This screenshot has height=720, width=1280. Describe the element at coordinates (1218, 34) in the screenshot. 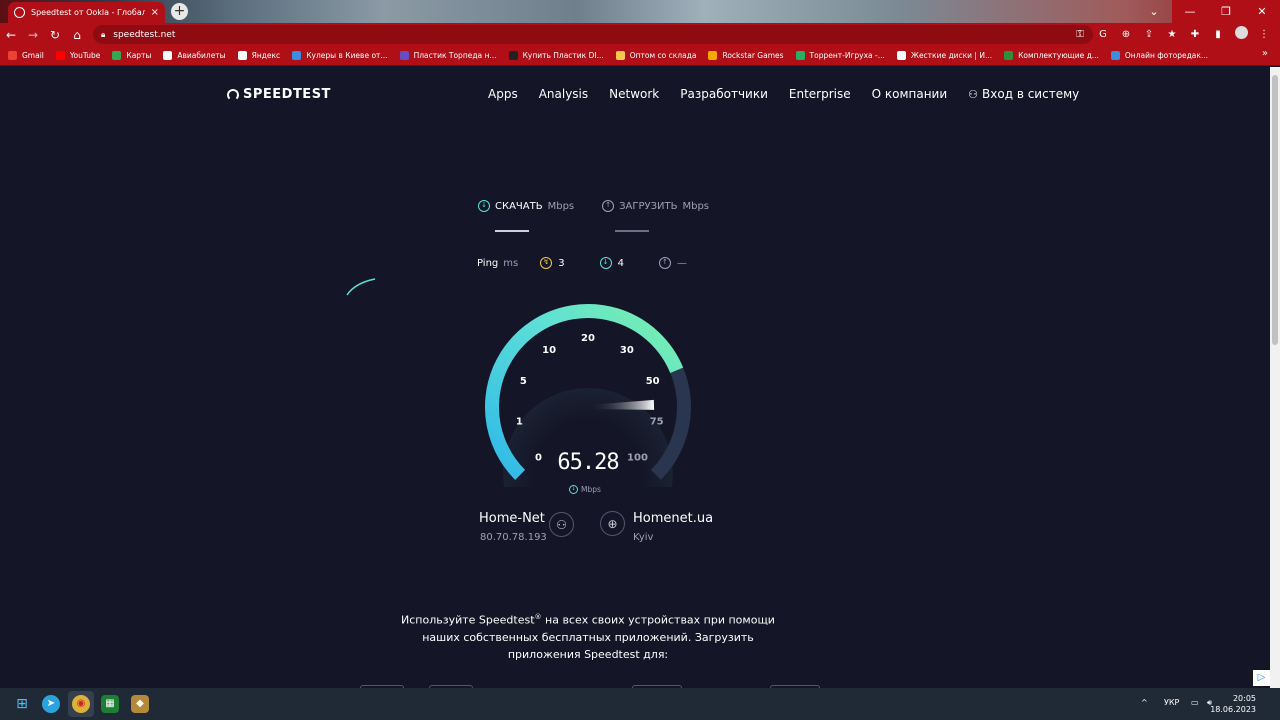

I see `sidebar-icon: ▮` at that location.